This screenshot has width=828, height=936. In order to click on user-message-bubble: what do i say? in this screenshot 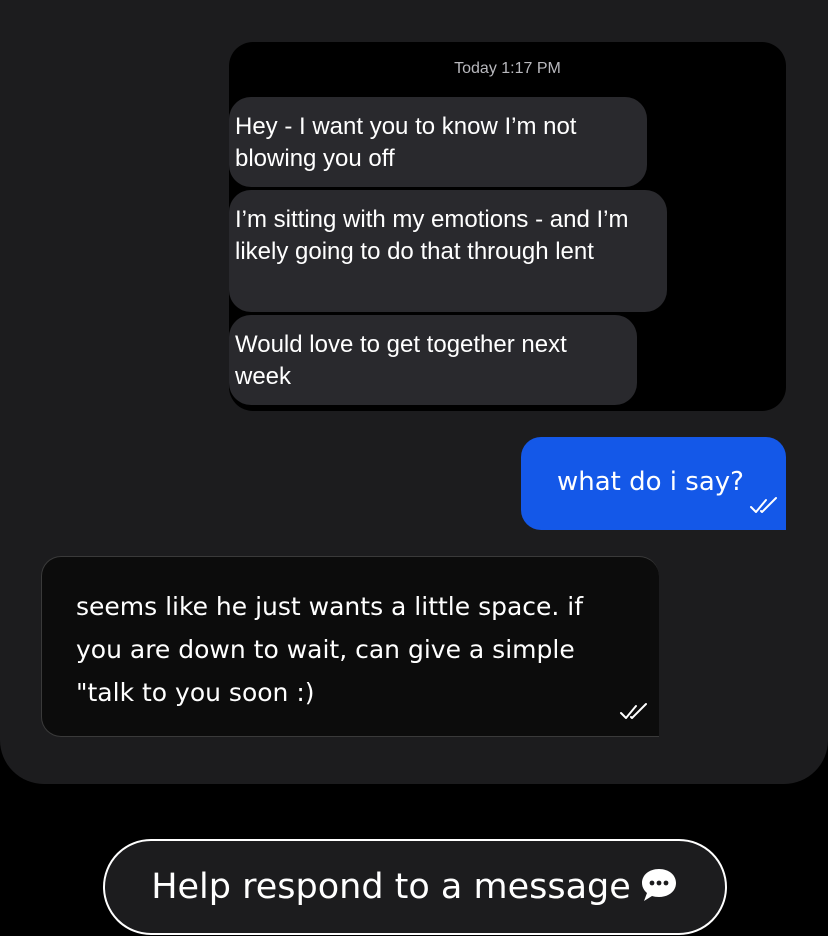, I will do `click(653, 483)`.